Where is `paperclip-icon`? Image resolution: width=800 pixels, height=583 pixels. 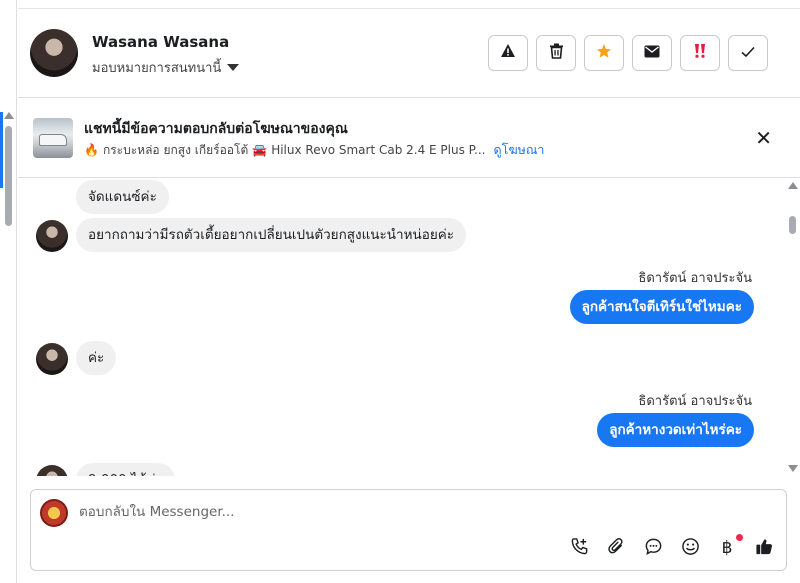
paperclip-icon is located at coordinates (616, 548).